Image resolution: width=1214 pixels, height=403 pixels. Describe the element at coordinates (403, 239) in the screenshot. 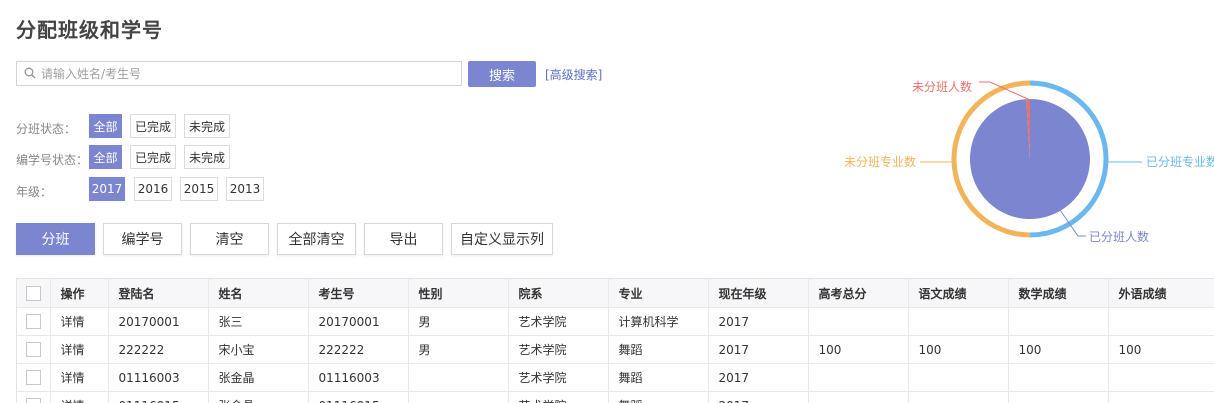

I see `export-button: 导出` at that location.